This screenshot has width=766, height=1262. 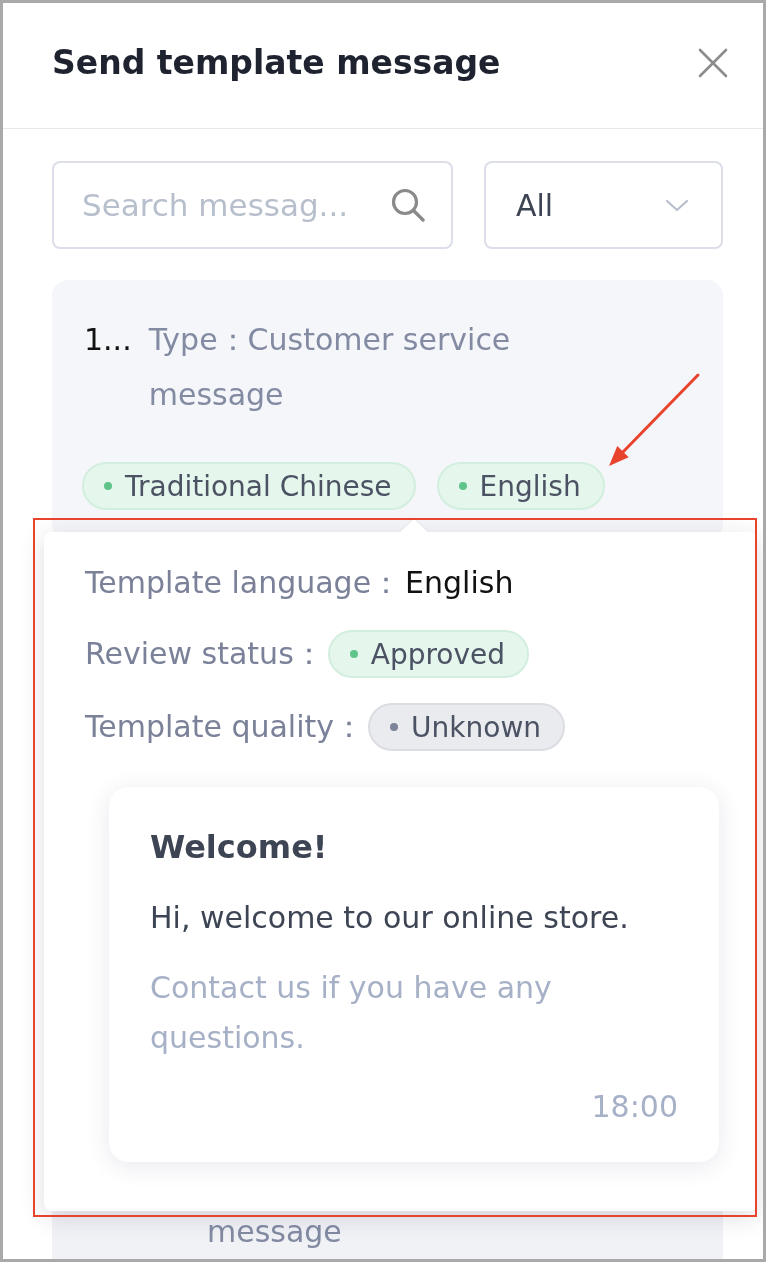 What do you see at coordinates (276, 62) in the screenshot?
I see `dialog-title: Send template message` at bounding box center [276, 62].